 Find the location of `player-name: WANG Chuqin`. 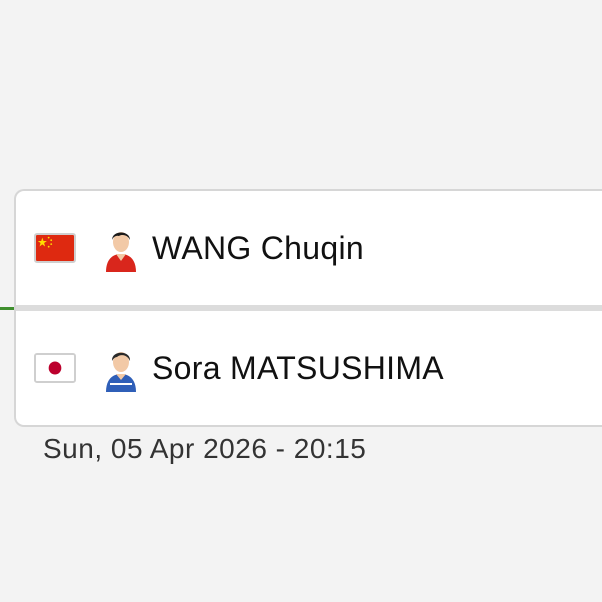

player-name: WANG Chuqin is located at coordinates (258, 247).